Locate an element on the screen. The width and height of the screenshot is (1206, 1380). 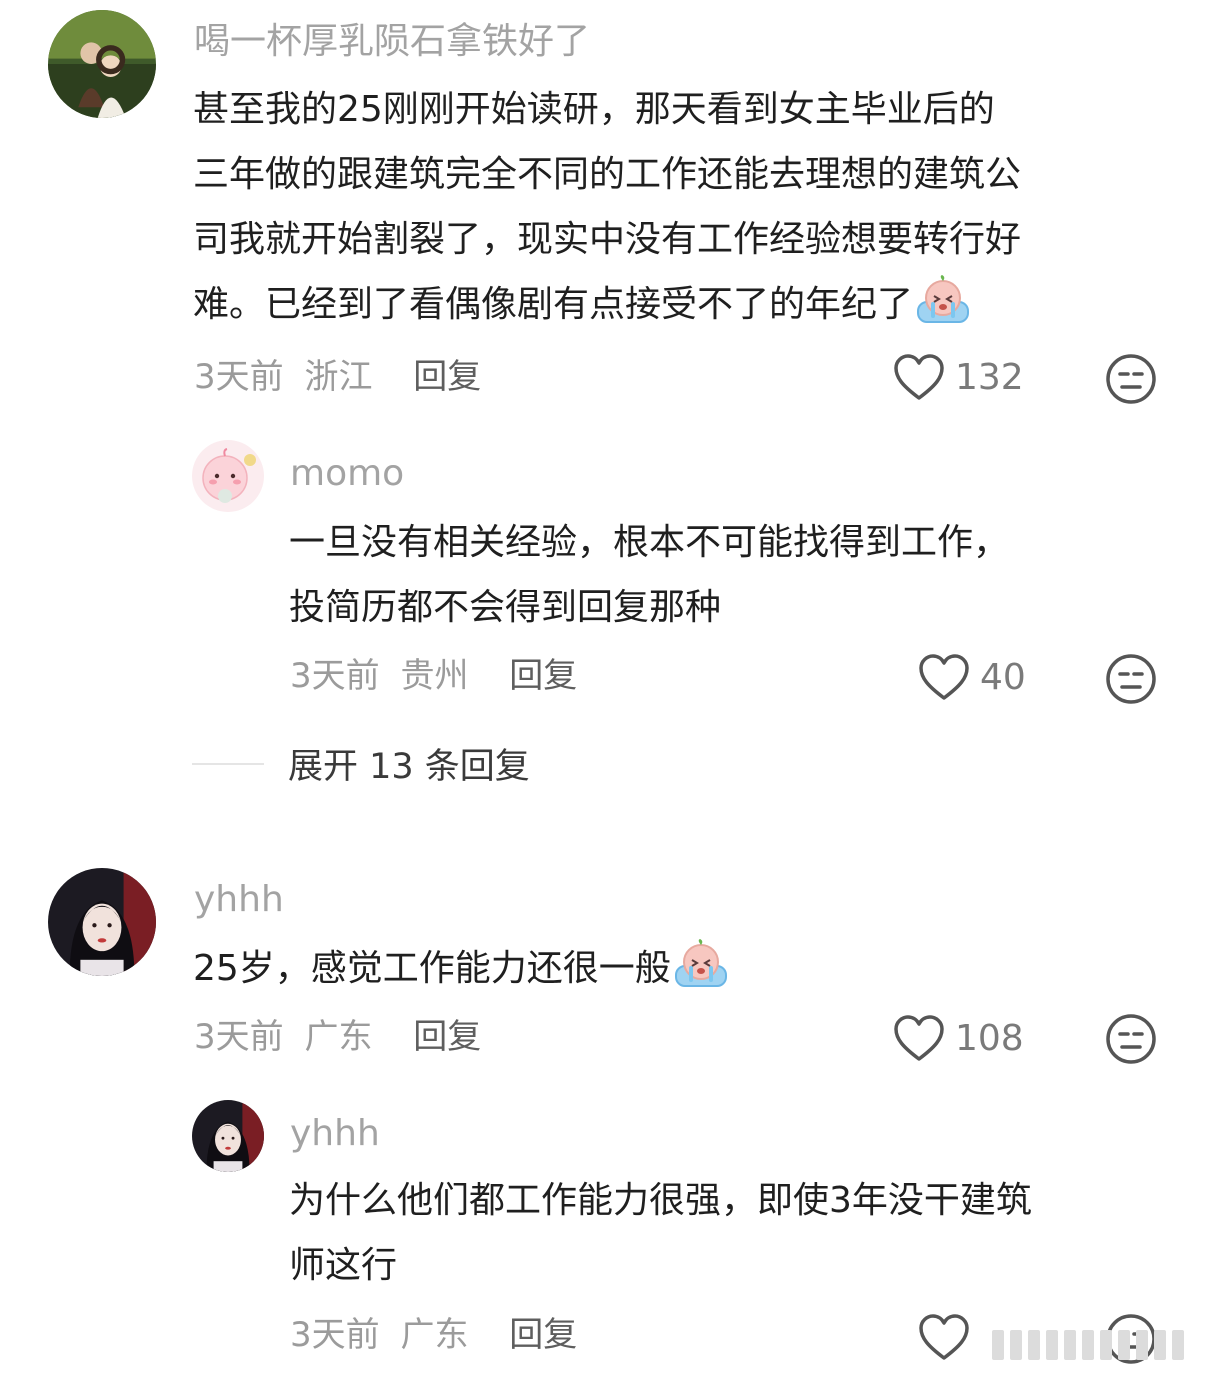
avatar-forest-couple-image is located at coordinates (102, 64).